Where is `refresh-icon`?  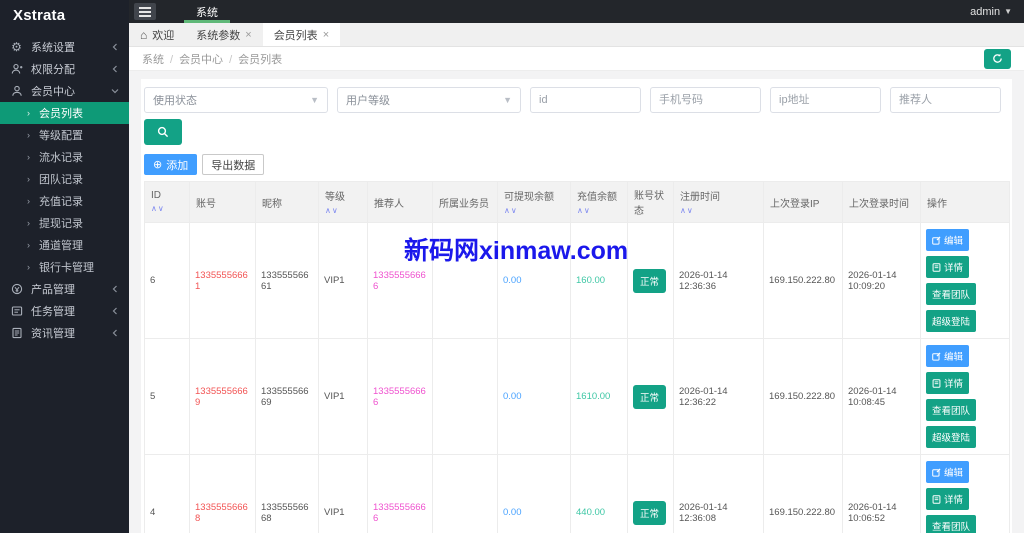 refresh-icon is located at coordinates (997, 58).